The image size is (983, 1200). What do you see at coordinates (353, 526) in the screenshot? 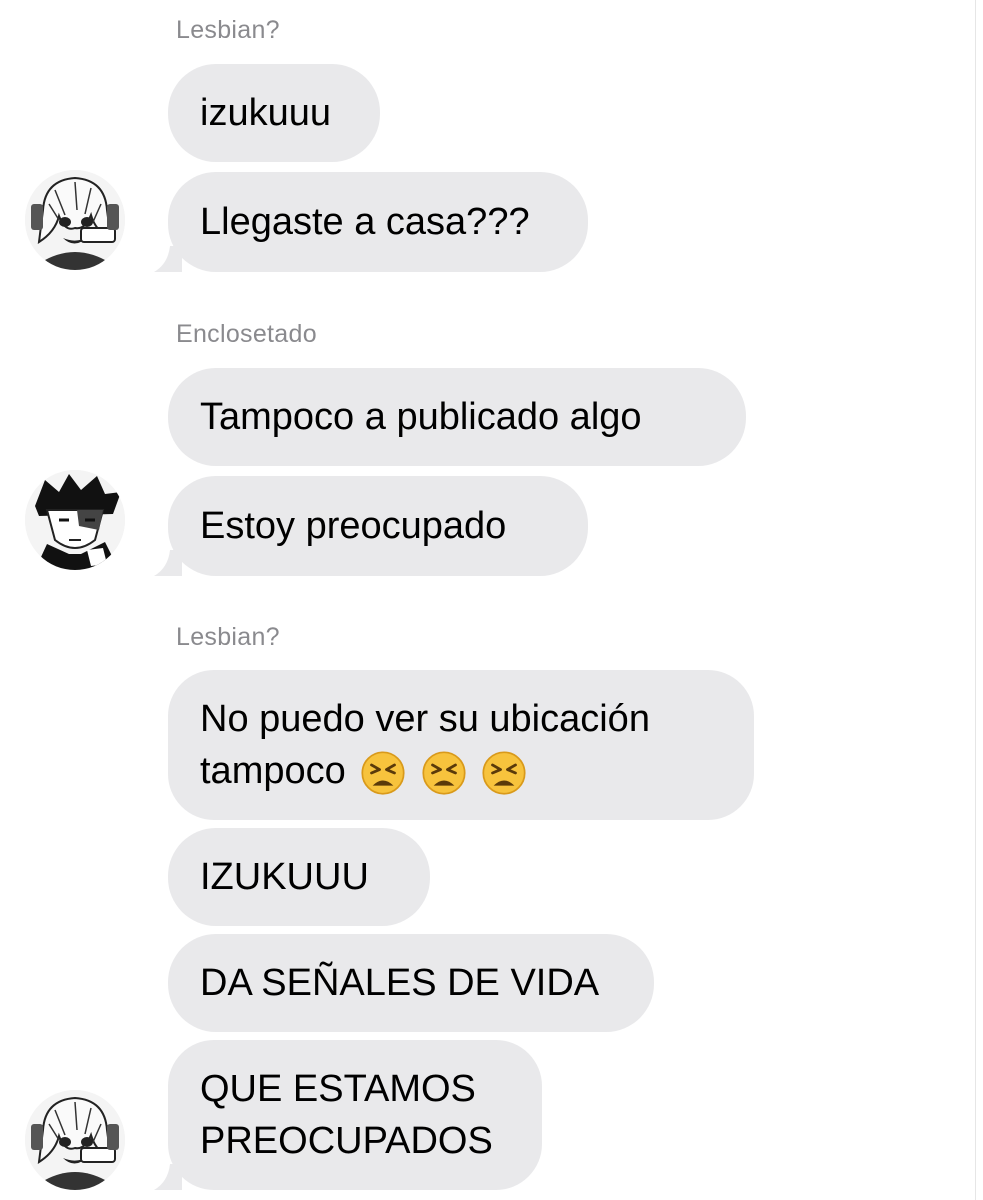
I see `message-text: Estoy preocupado` at bounding box center [353, 526].